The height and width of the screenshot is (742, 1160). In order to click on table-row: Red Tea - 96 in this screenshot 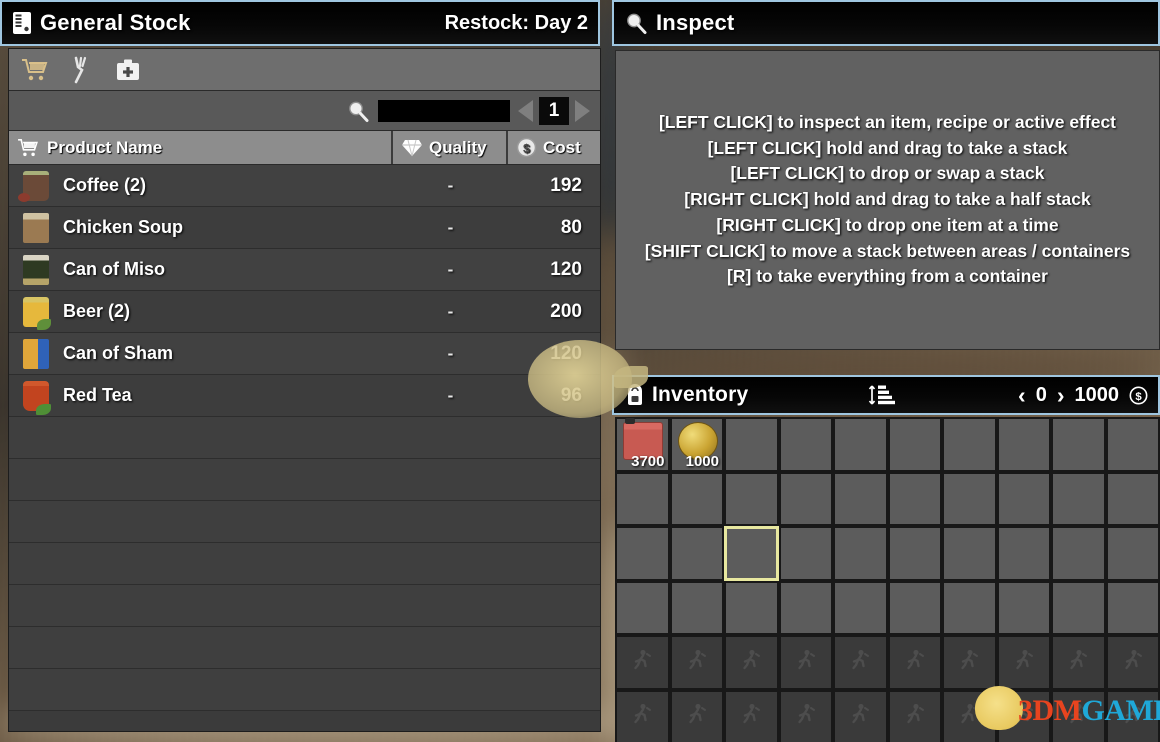, I will do `click(304, 396)`.